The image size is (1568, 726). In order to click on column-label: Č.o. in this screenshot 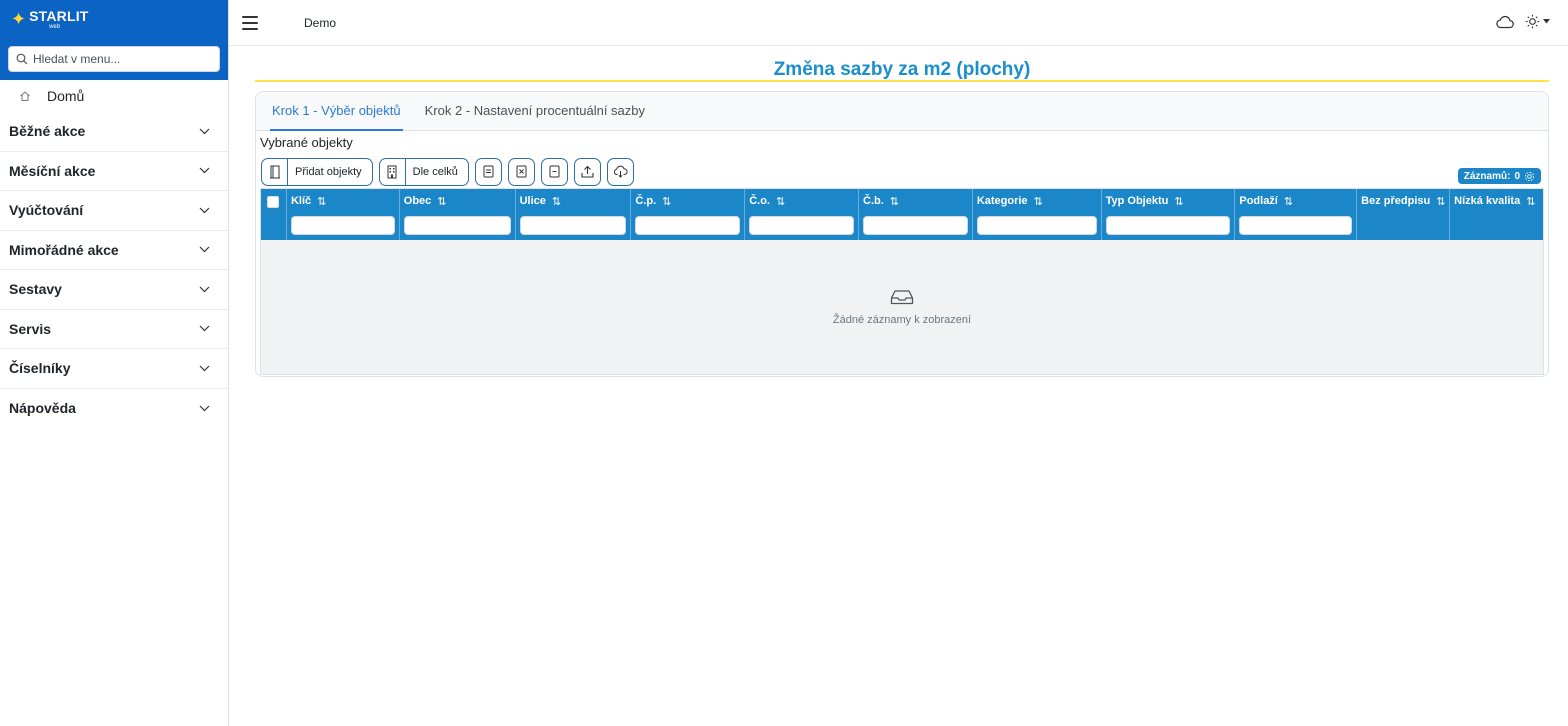, I will do `click(759, 201)`.